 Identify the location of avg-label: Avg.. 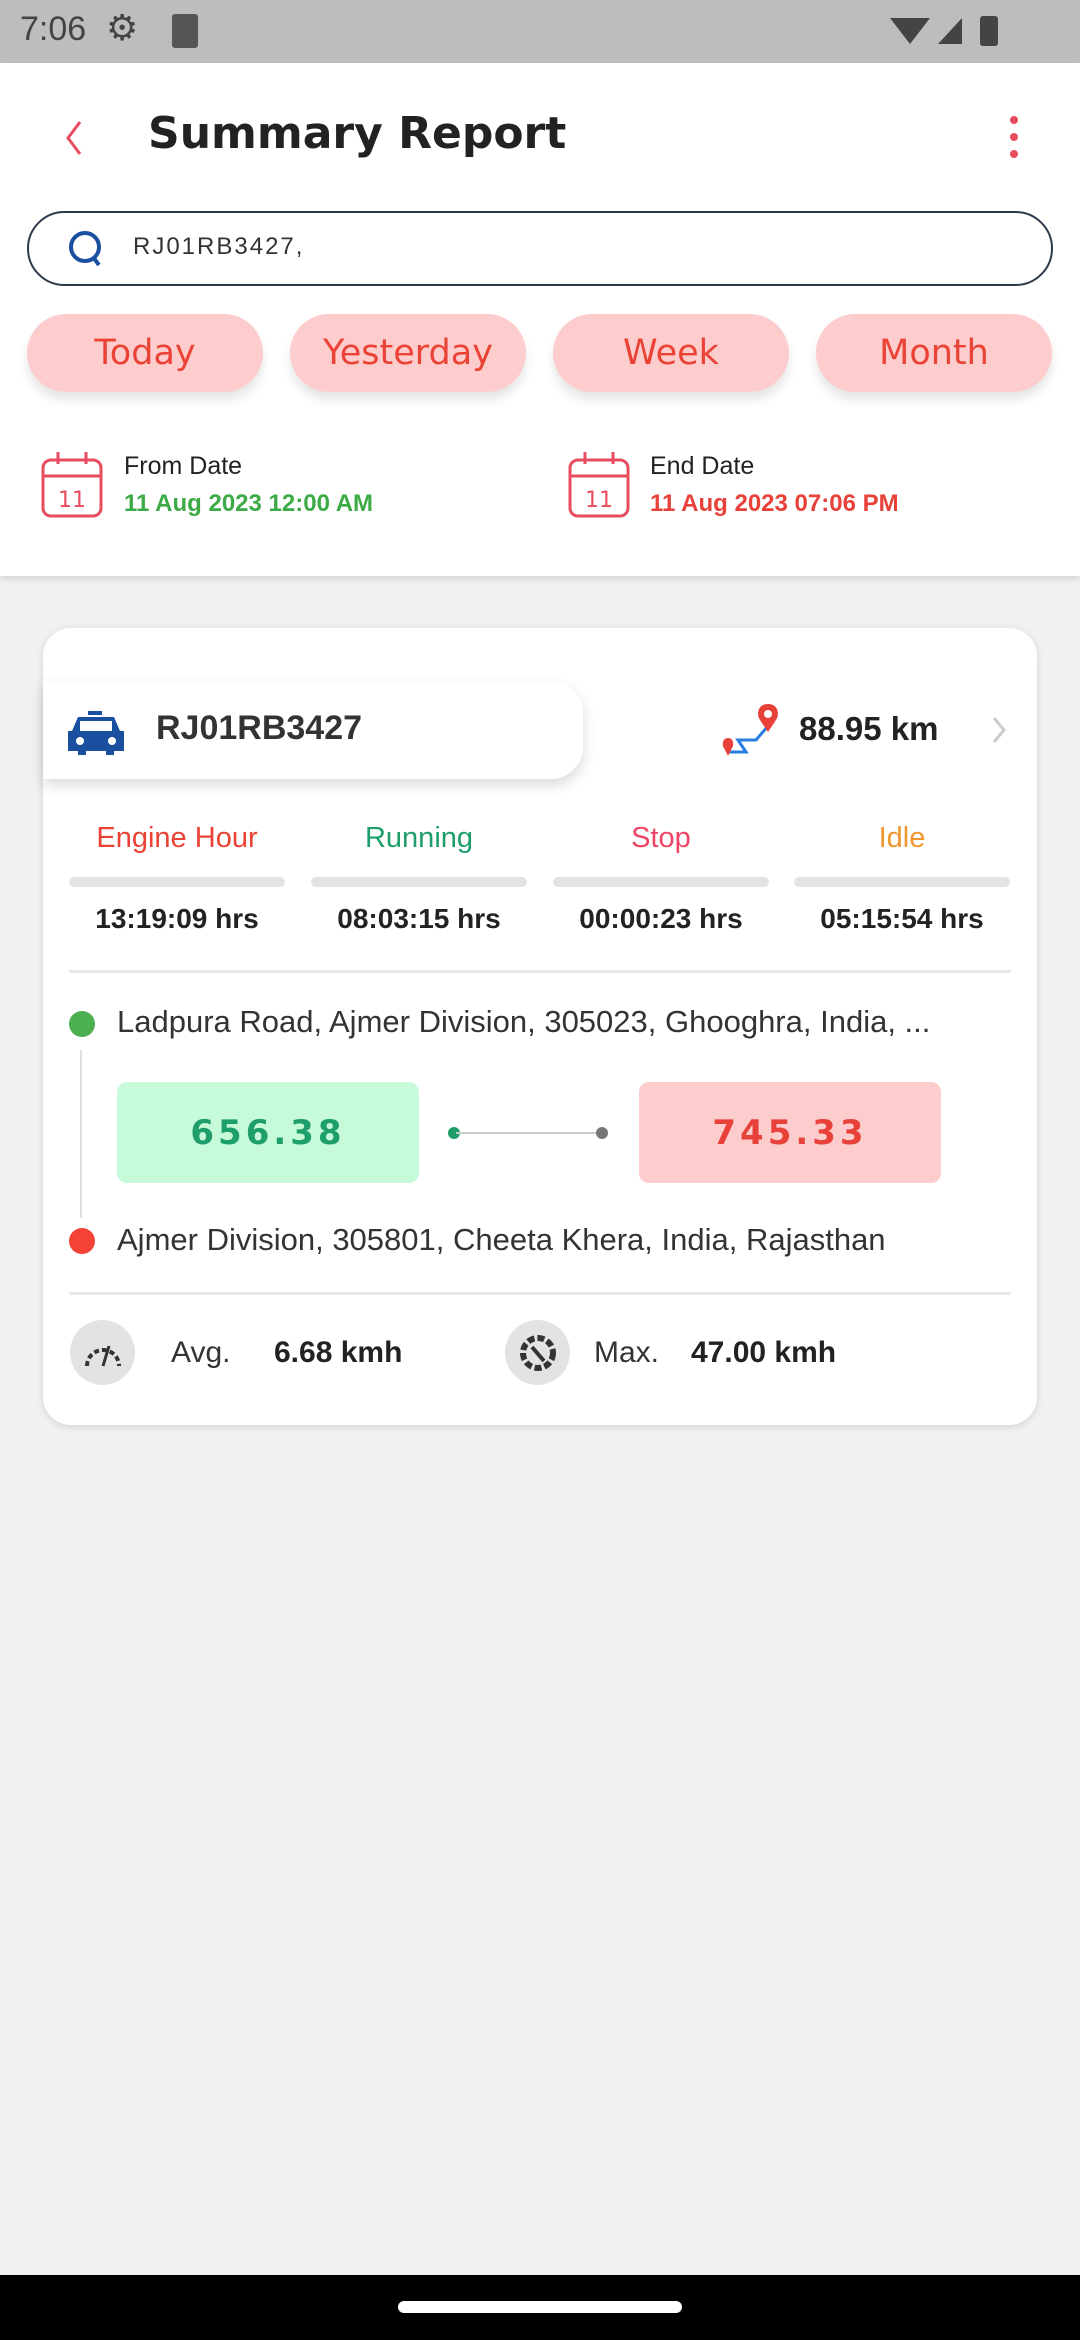
(201, 1352).